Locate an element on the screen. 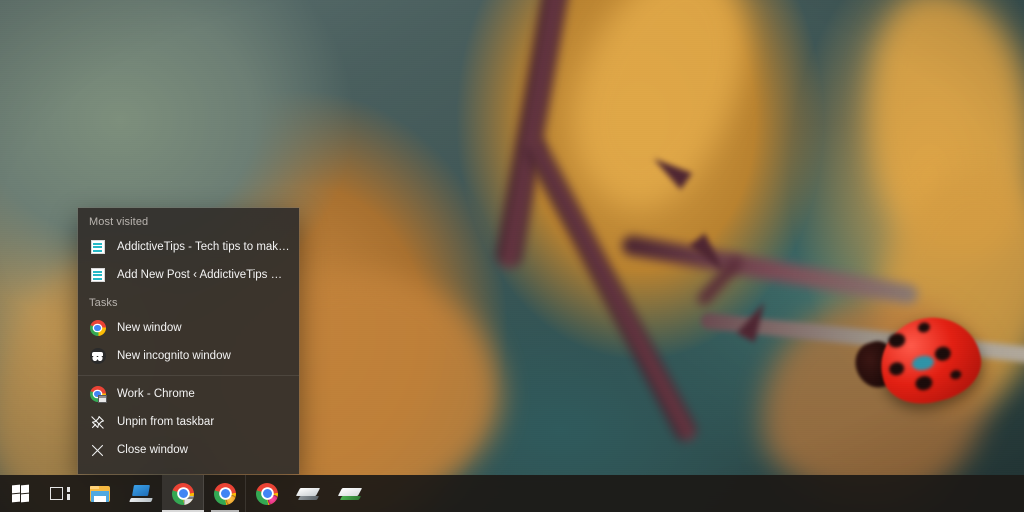 This screenshot has width=1024, height=512. file-explorer-icon is located at coordinates (100, 493).